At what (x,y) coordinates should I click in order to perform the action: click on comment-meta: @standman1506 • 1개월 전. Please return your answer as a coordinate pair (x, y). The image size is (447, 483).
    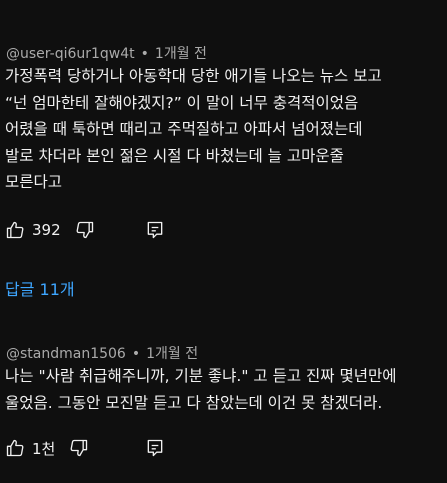
    Looking at the image, I should click on (102, 353).